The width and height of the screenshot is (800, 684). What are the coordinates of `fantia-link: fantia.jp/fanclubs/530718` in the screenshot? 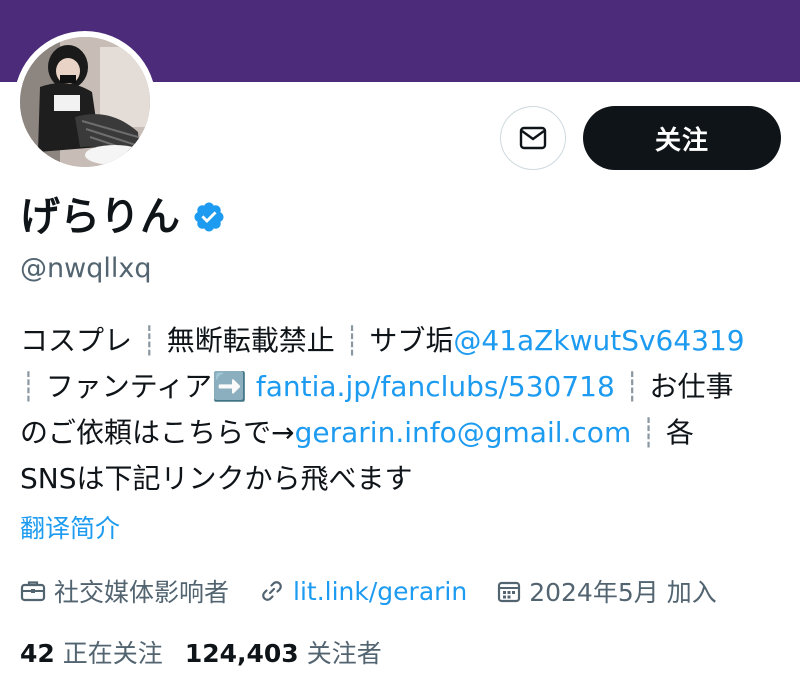 It's located at (435, 386).